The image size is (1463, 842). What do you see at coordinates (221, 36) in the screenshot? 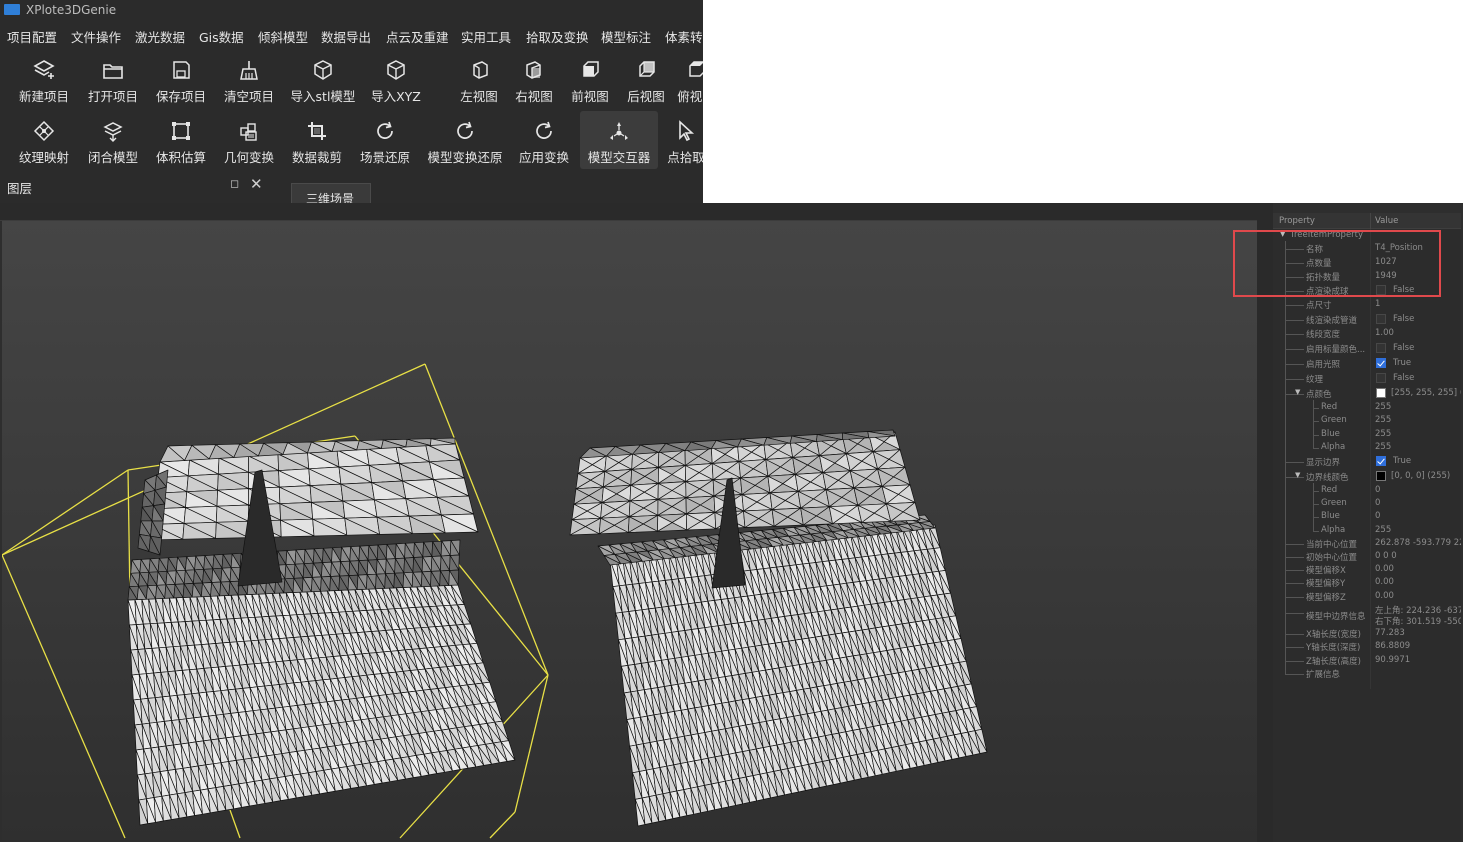
I see `menu-item-3: Gis数据` at bounding box center [221, 36].